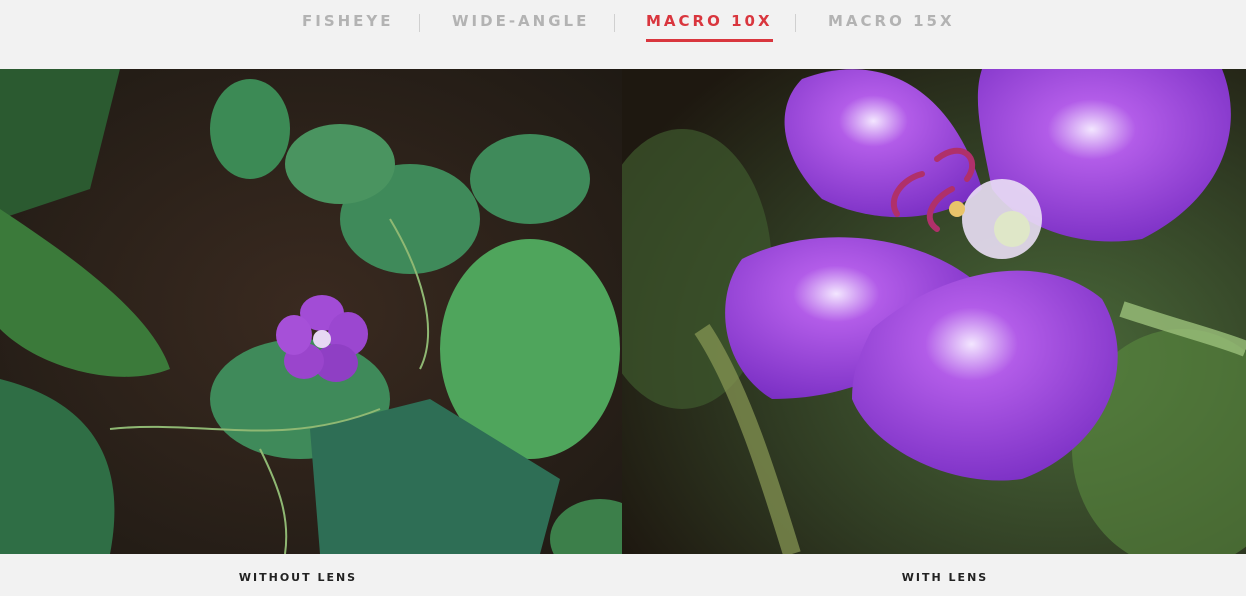 Image resolution: width=1246 pixels, height=596 pixels. Describe the element at coordinates (891, 26) in the screenshot. I see `tab-macro-15x: MACRO 15X` at that location.